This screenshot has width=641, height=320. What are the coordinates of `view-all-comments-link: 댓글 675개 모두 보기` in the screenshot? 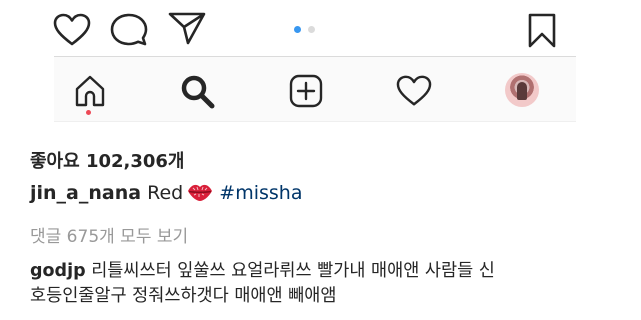 It's located at (109, 234).